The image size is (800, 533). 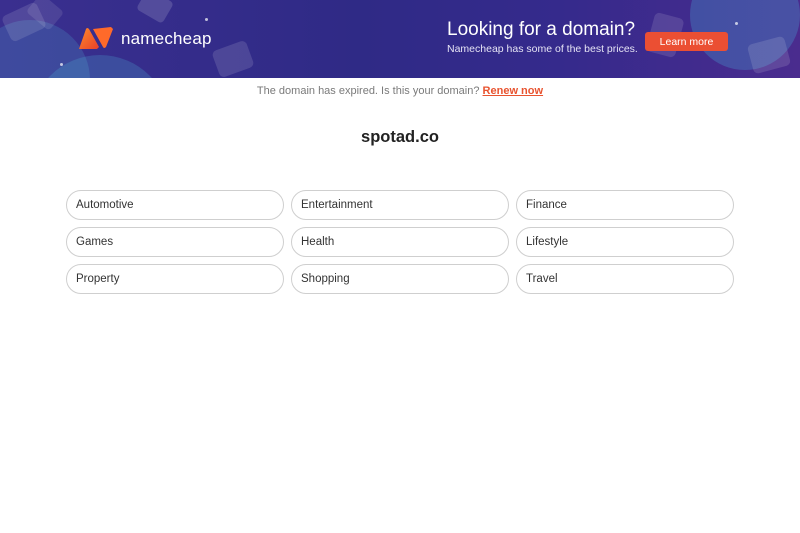 What do you see at coordinates (625, 205) in the screenshot?
I see `category-item-finance: Finance` at bounding box center [625, 205].